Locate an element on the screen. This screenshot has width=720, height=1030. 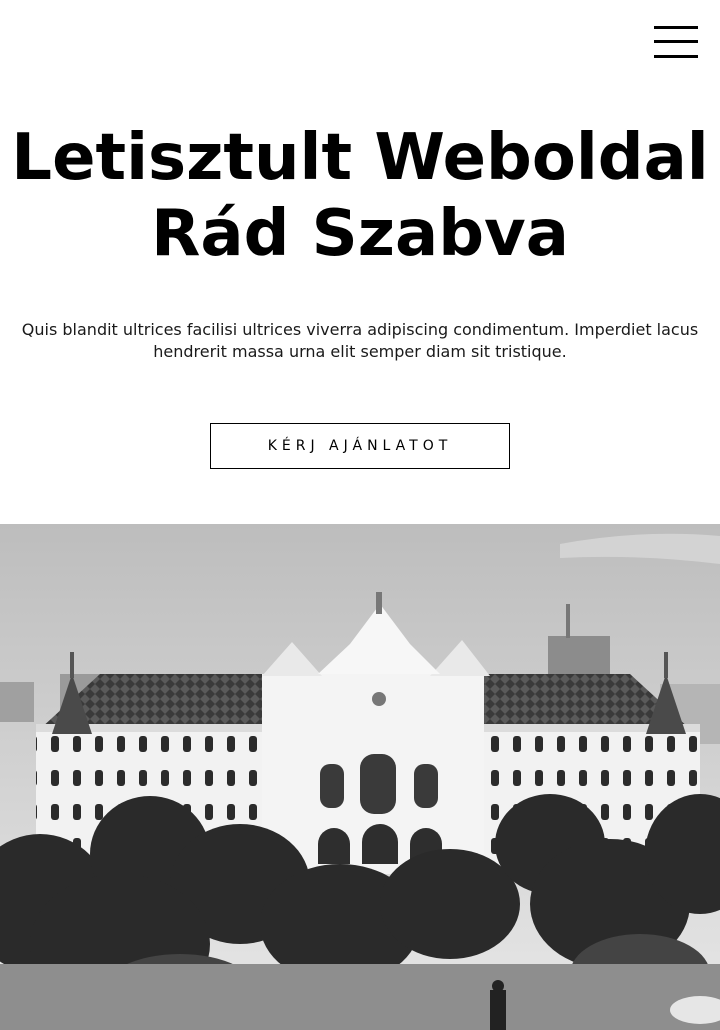
menu-button is located at coordinates (676, 42).